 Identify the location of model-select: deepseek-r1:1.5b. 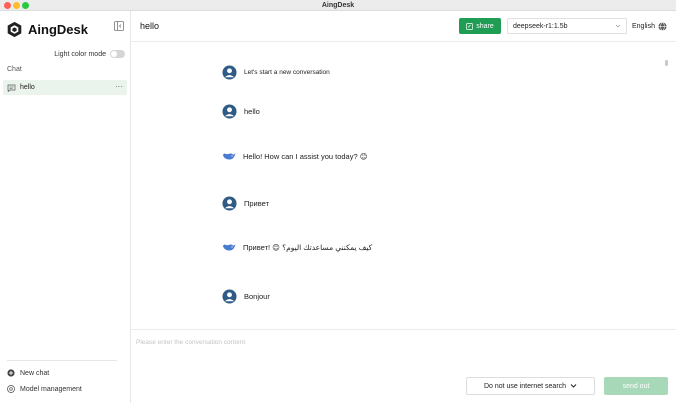
(567, 26).